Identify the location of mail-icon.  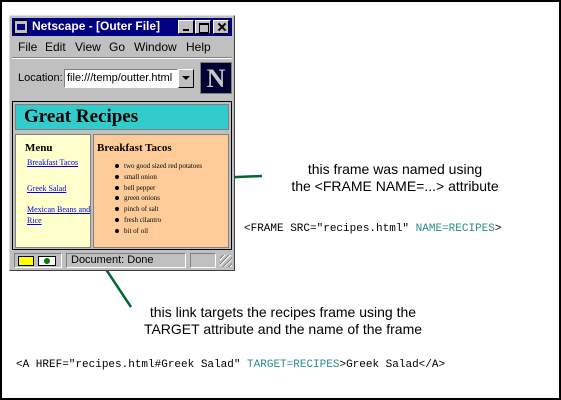
(47, 261).